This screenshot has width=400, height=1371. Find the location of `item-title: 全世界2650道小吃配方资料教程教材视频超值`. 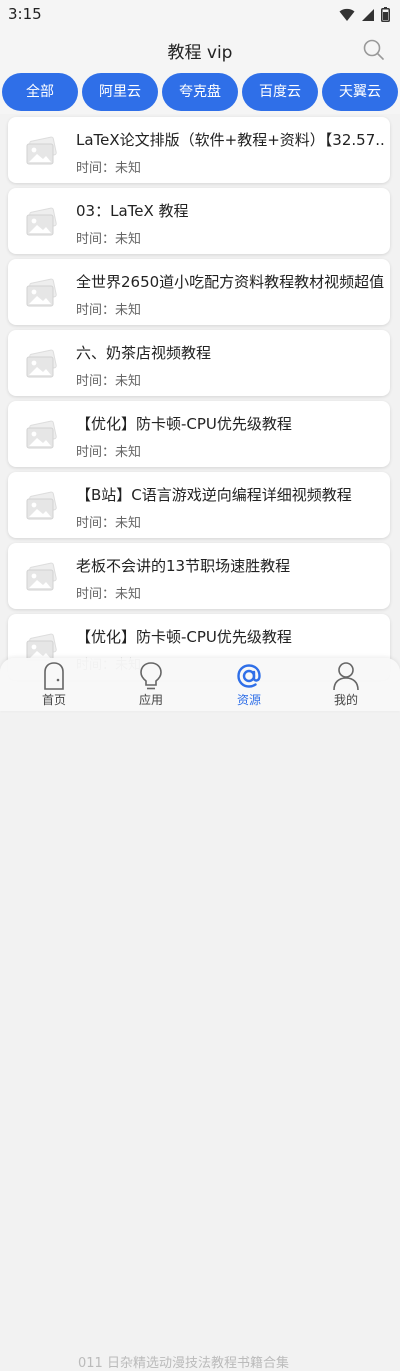

item-title: 全世界2650道小吃配方资料教程教材视频超值 is located at coordinates (230, 282).